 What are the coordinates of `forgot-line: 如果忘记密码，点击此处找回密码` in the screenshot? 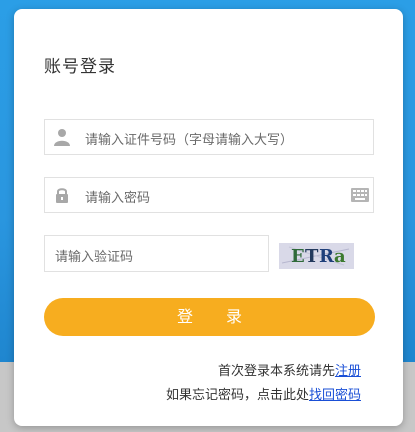 It's located at (263, 393).